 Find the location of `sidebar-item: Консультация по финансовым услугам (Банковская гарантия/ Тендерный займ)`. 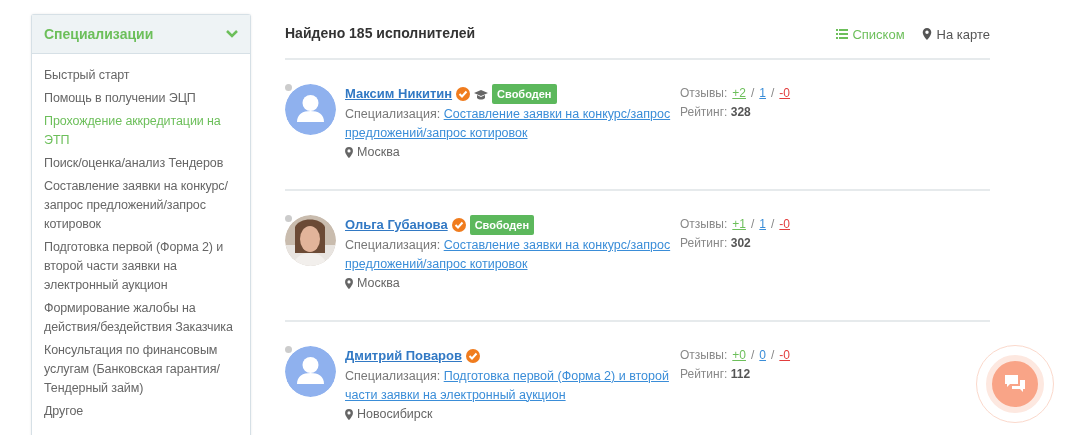

sidebar-item: Консультация по финансовым услугам (Банковская гарантия/ Тендерный займ) is located at coordinates (142, 369).